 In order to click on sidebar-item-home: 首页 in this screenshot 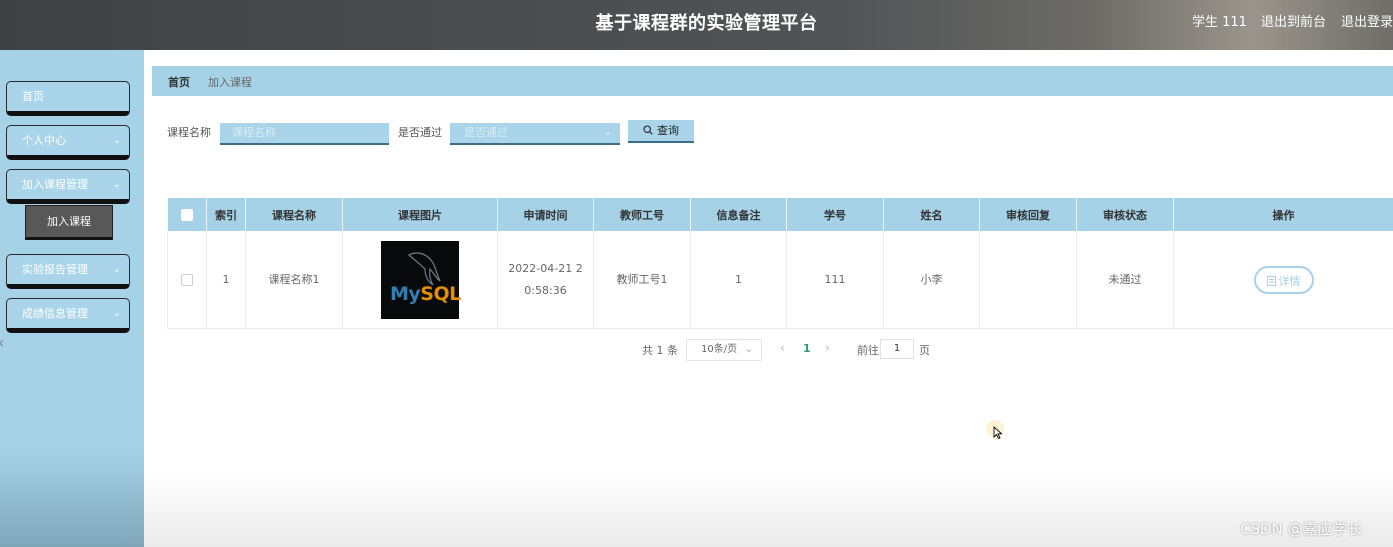, I will do `click(68, 98)`.